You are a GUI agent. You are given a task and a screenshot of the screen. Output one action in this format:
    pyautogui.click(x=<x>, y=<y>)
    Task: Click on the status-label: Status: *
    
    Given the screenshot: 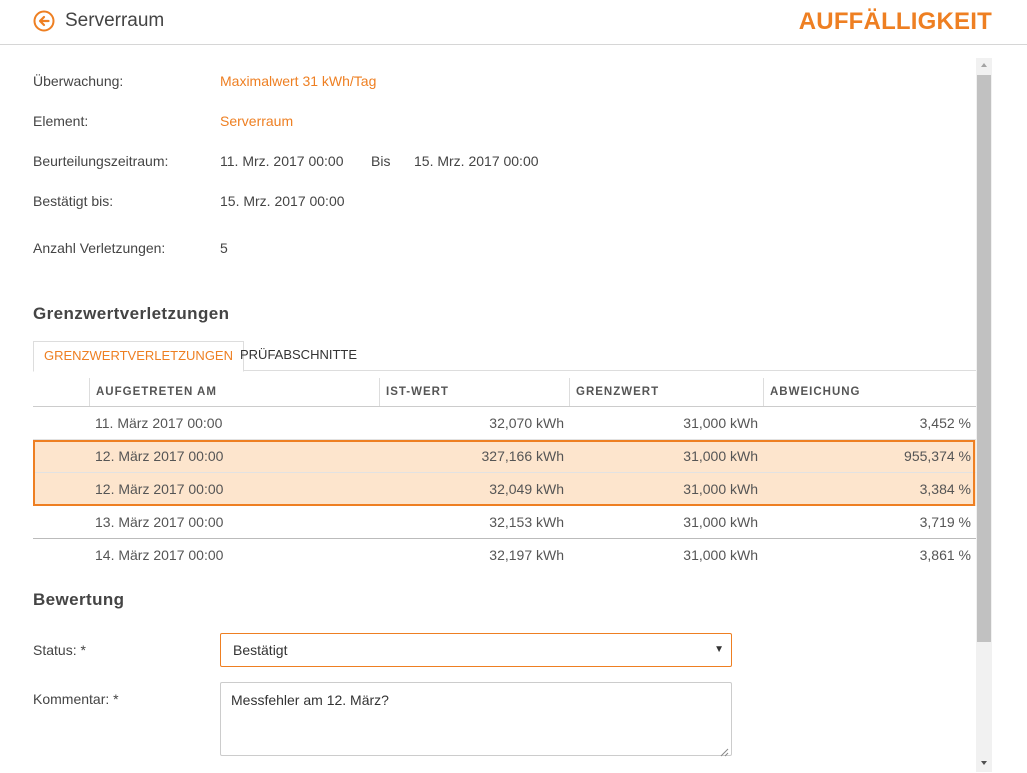 What is the action you would take?
    pyautogui.click(x=59, y=650)
    